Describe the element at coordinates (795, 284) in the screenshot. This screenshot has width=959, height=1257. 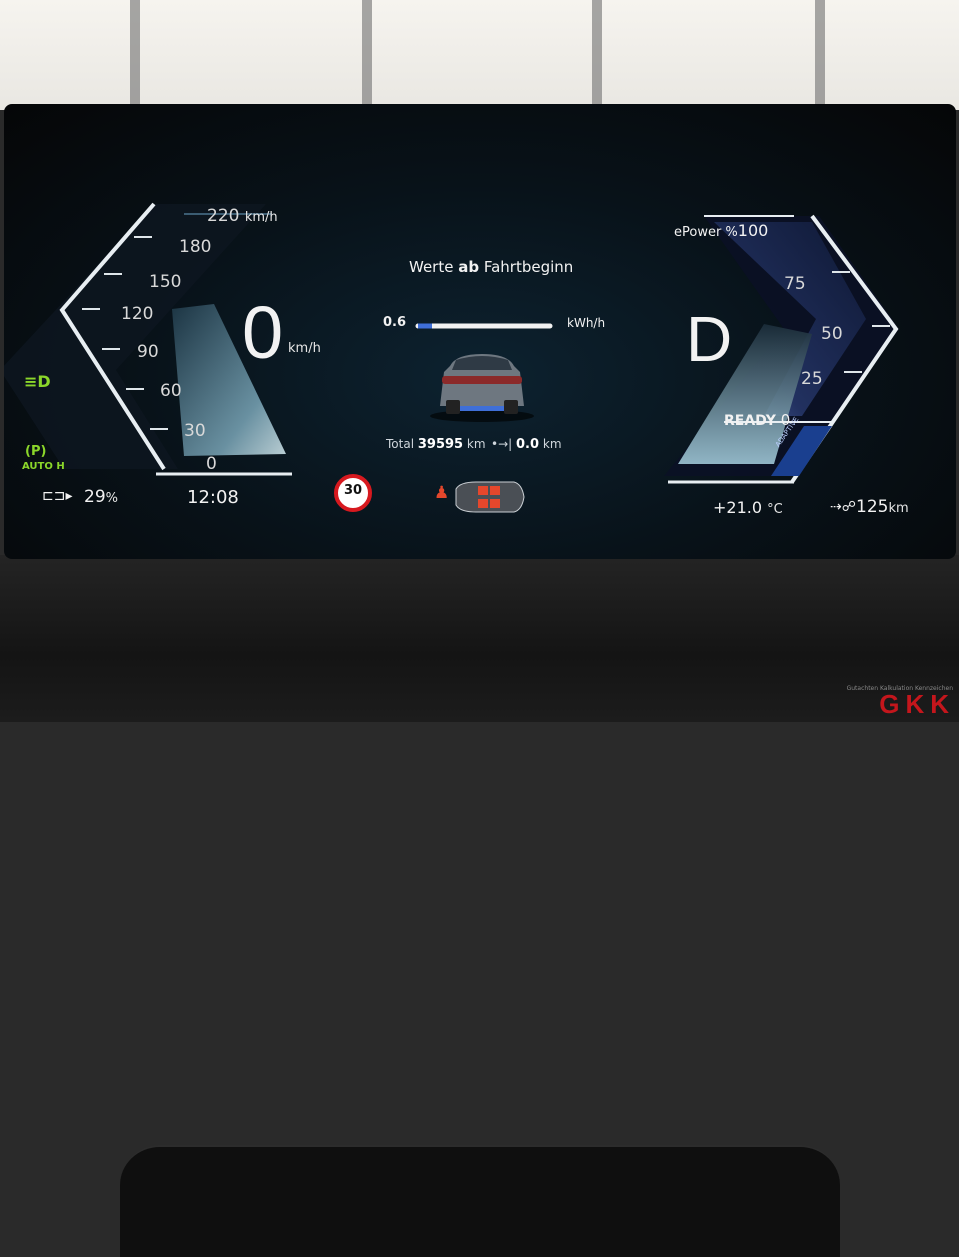
I see `power-tick-75: 75` at that location.